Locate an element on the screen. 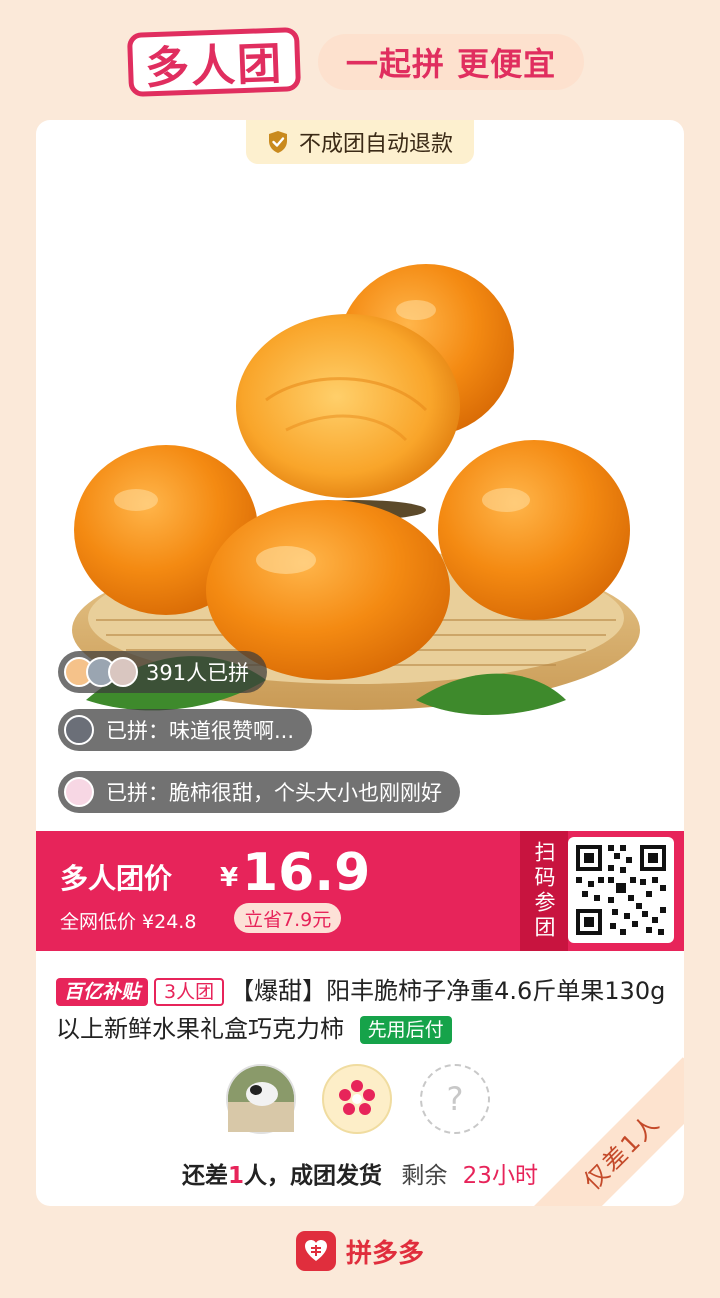 Image resolution: width=720 pixels, height=1298 pixels. footer-brand: 拼多多 is located at coordinates (360, 1251).